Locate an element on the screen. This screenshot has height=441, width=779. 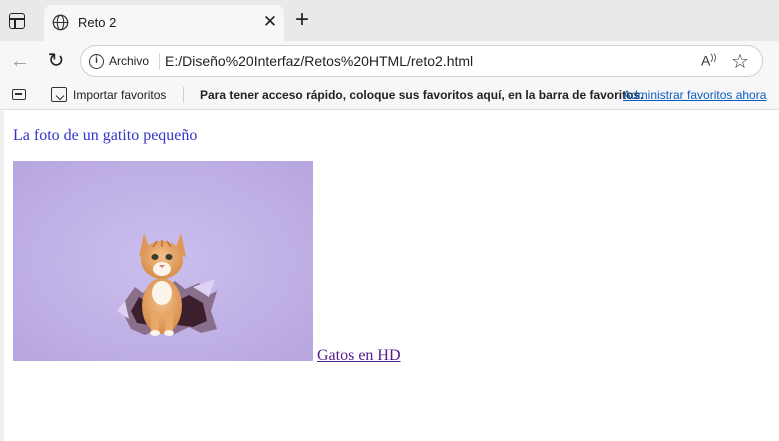
close-tab-icon: ✕ is located at coordinates (270, 22).